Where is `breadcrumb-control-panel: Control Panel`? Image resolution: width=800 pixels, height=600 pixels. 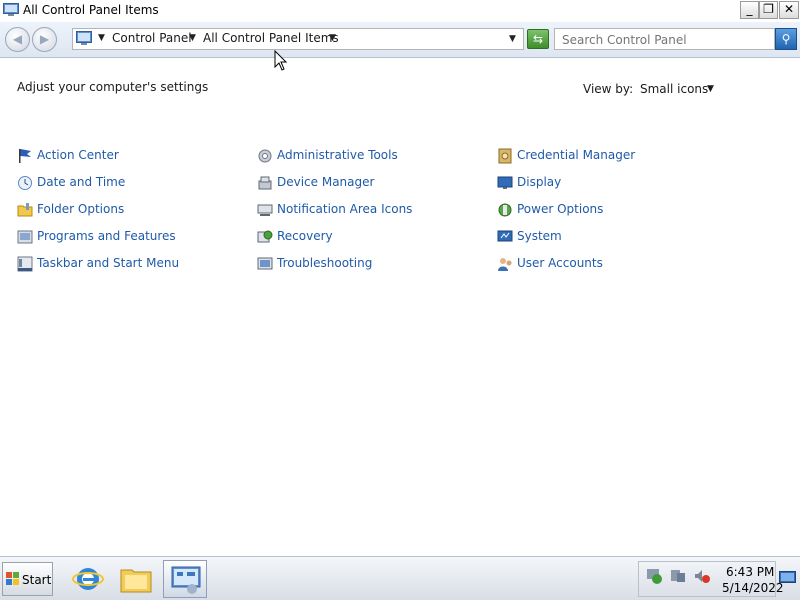 breadcrumb-control-panel: Control Panel is located at coordinates (152, 38).